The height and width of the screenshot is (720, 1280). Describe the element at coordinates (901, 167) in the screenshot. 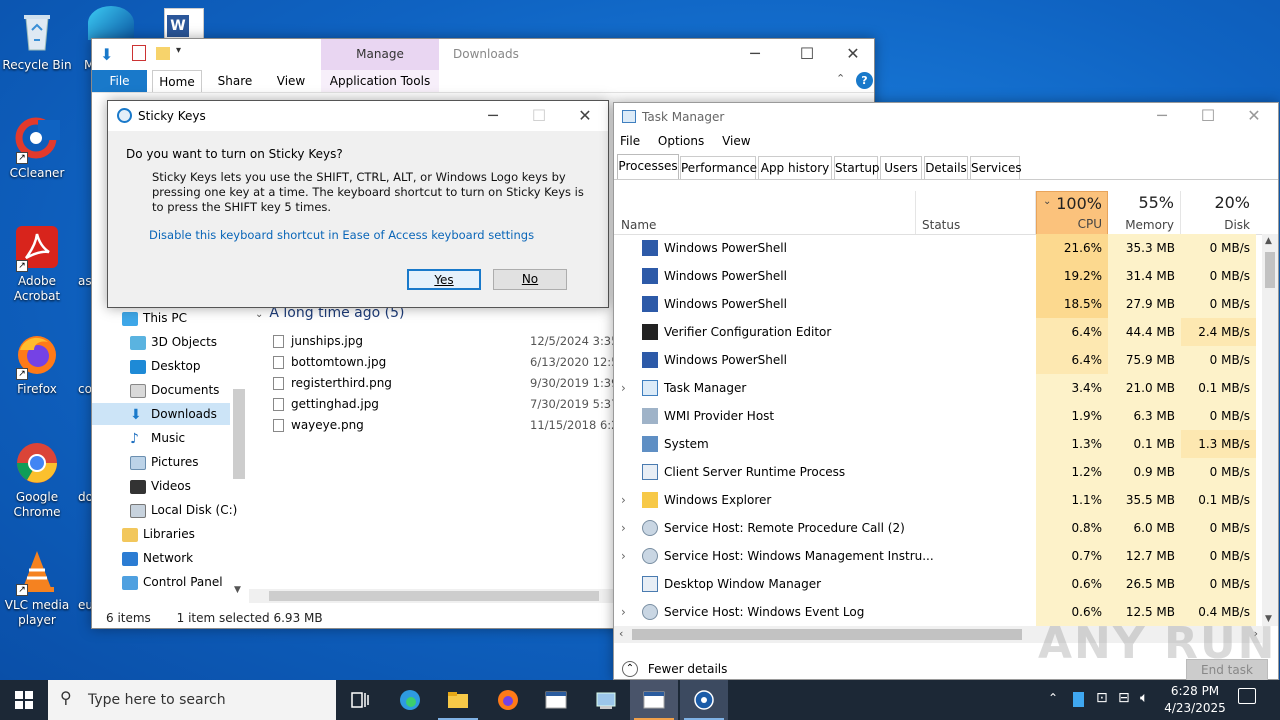

I see `tab-users: Users` at that location.